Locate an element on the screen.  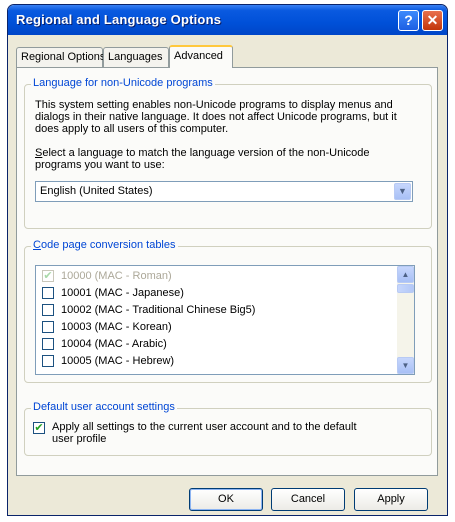
language-select-value: English (United States) is located at coordinates (96, 191).